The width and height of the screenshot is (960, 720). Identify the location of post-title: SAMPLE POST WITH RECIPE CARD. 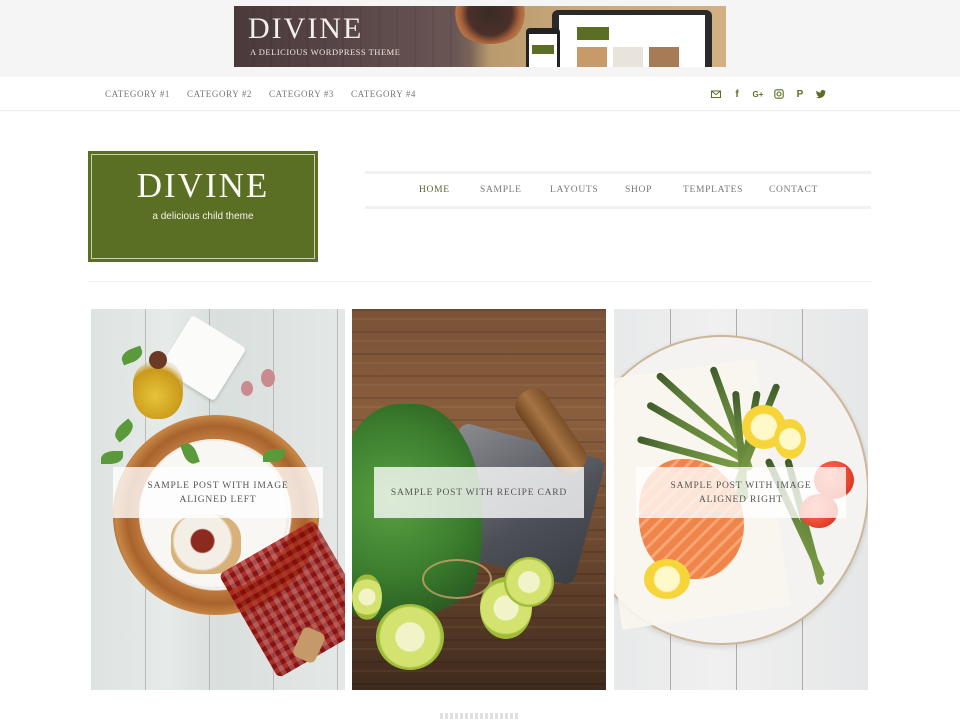
(479, 492).